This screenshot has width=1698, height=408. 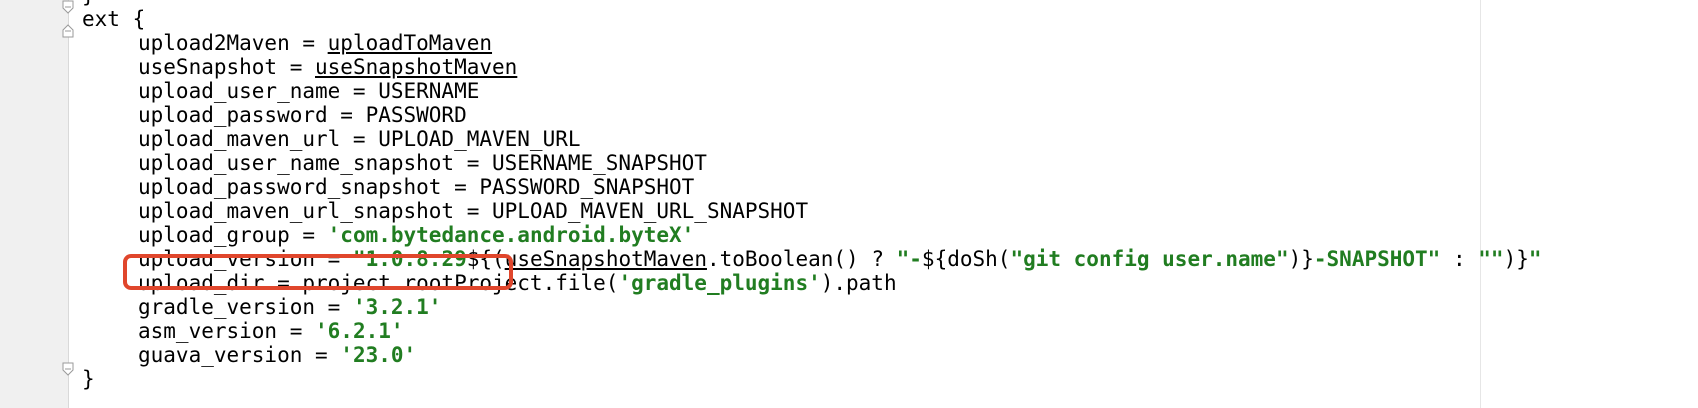 What do you see at coordinates (239, 355) in the screenshot?
I see `code-token: guava_version =` at bounding box center [239, 355].